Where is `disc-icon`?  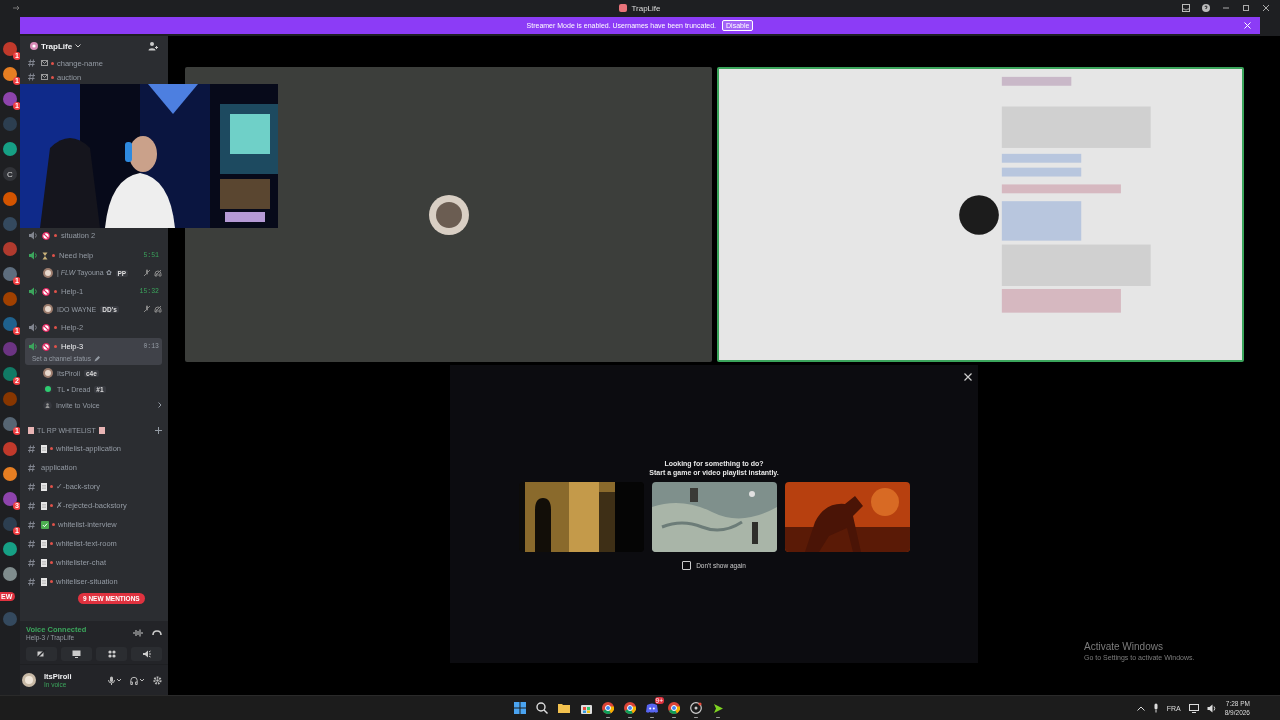 disc-icon is located at coordinates (696, 708).